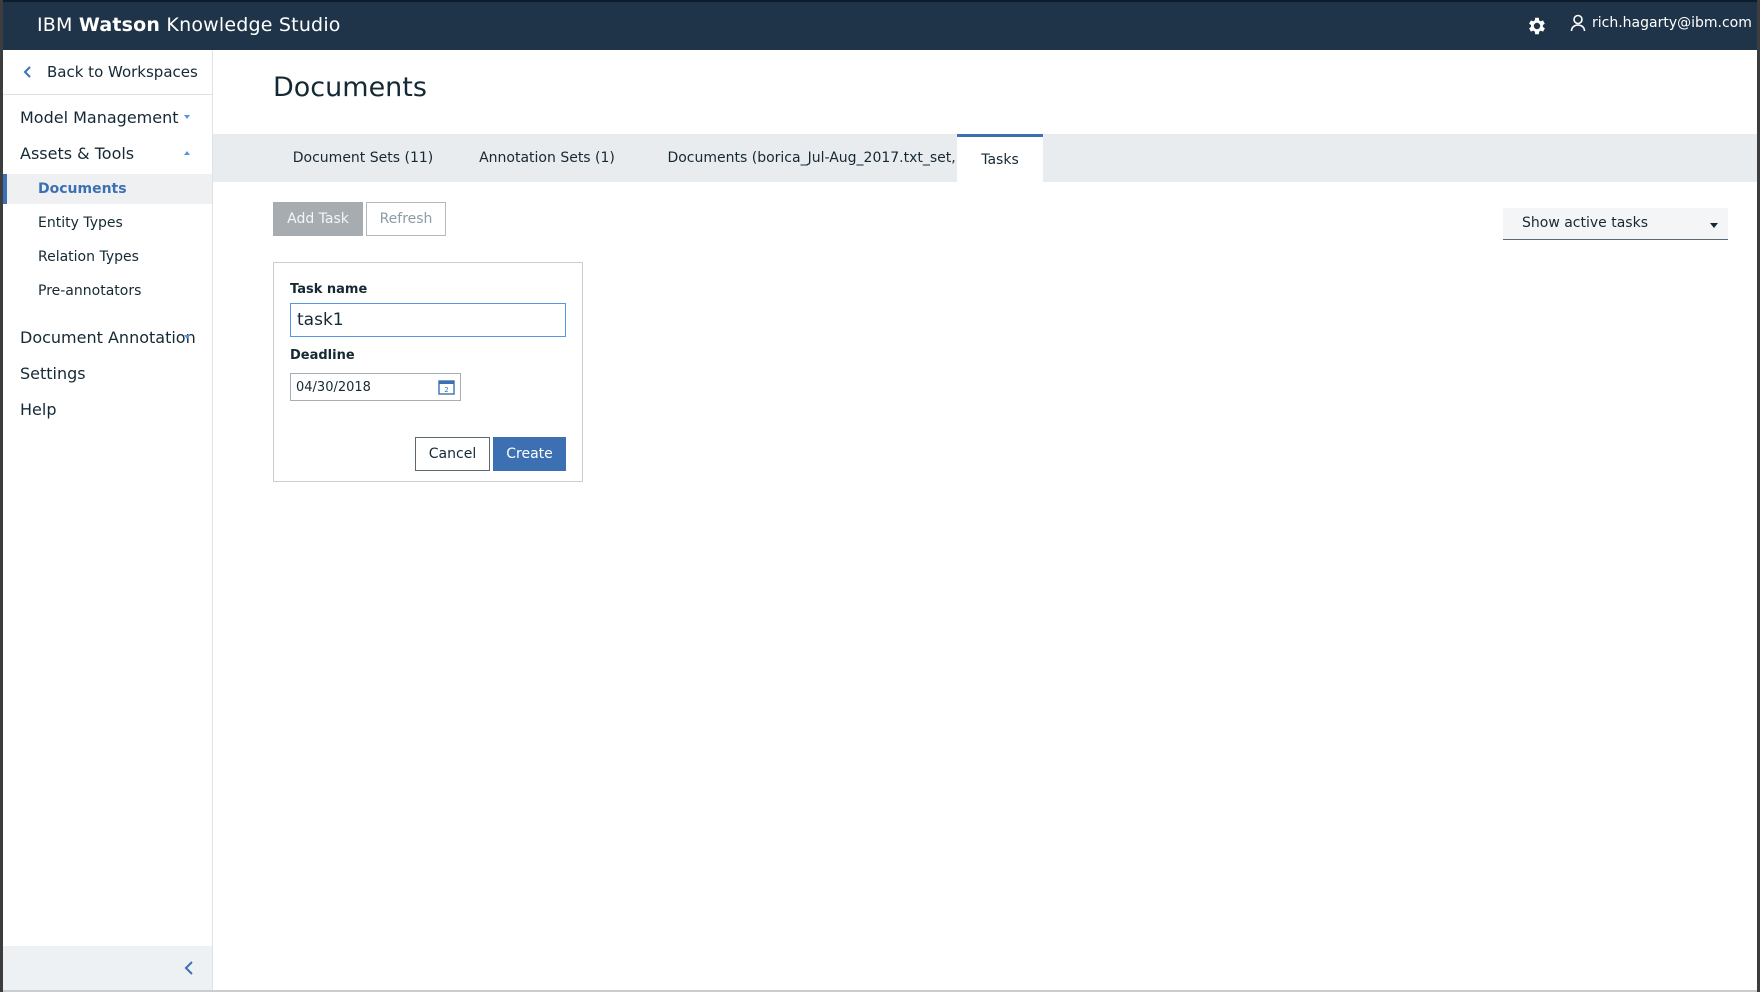 The width and height of the screenshot is (1760, 992). What do you see at coordinates (1672, 23) in the screenshot?
I see `user-email: rich.hagarty@ibm.com` at bounding box center [1672, 23].